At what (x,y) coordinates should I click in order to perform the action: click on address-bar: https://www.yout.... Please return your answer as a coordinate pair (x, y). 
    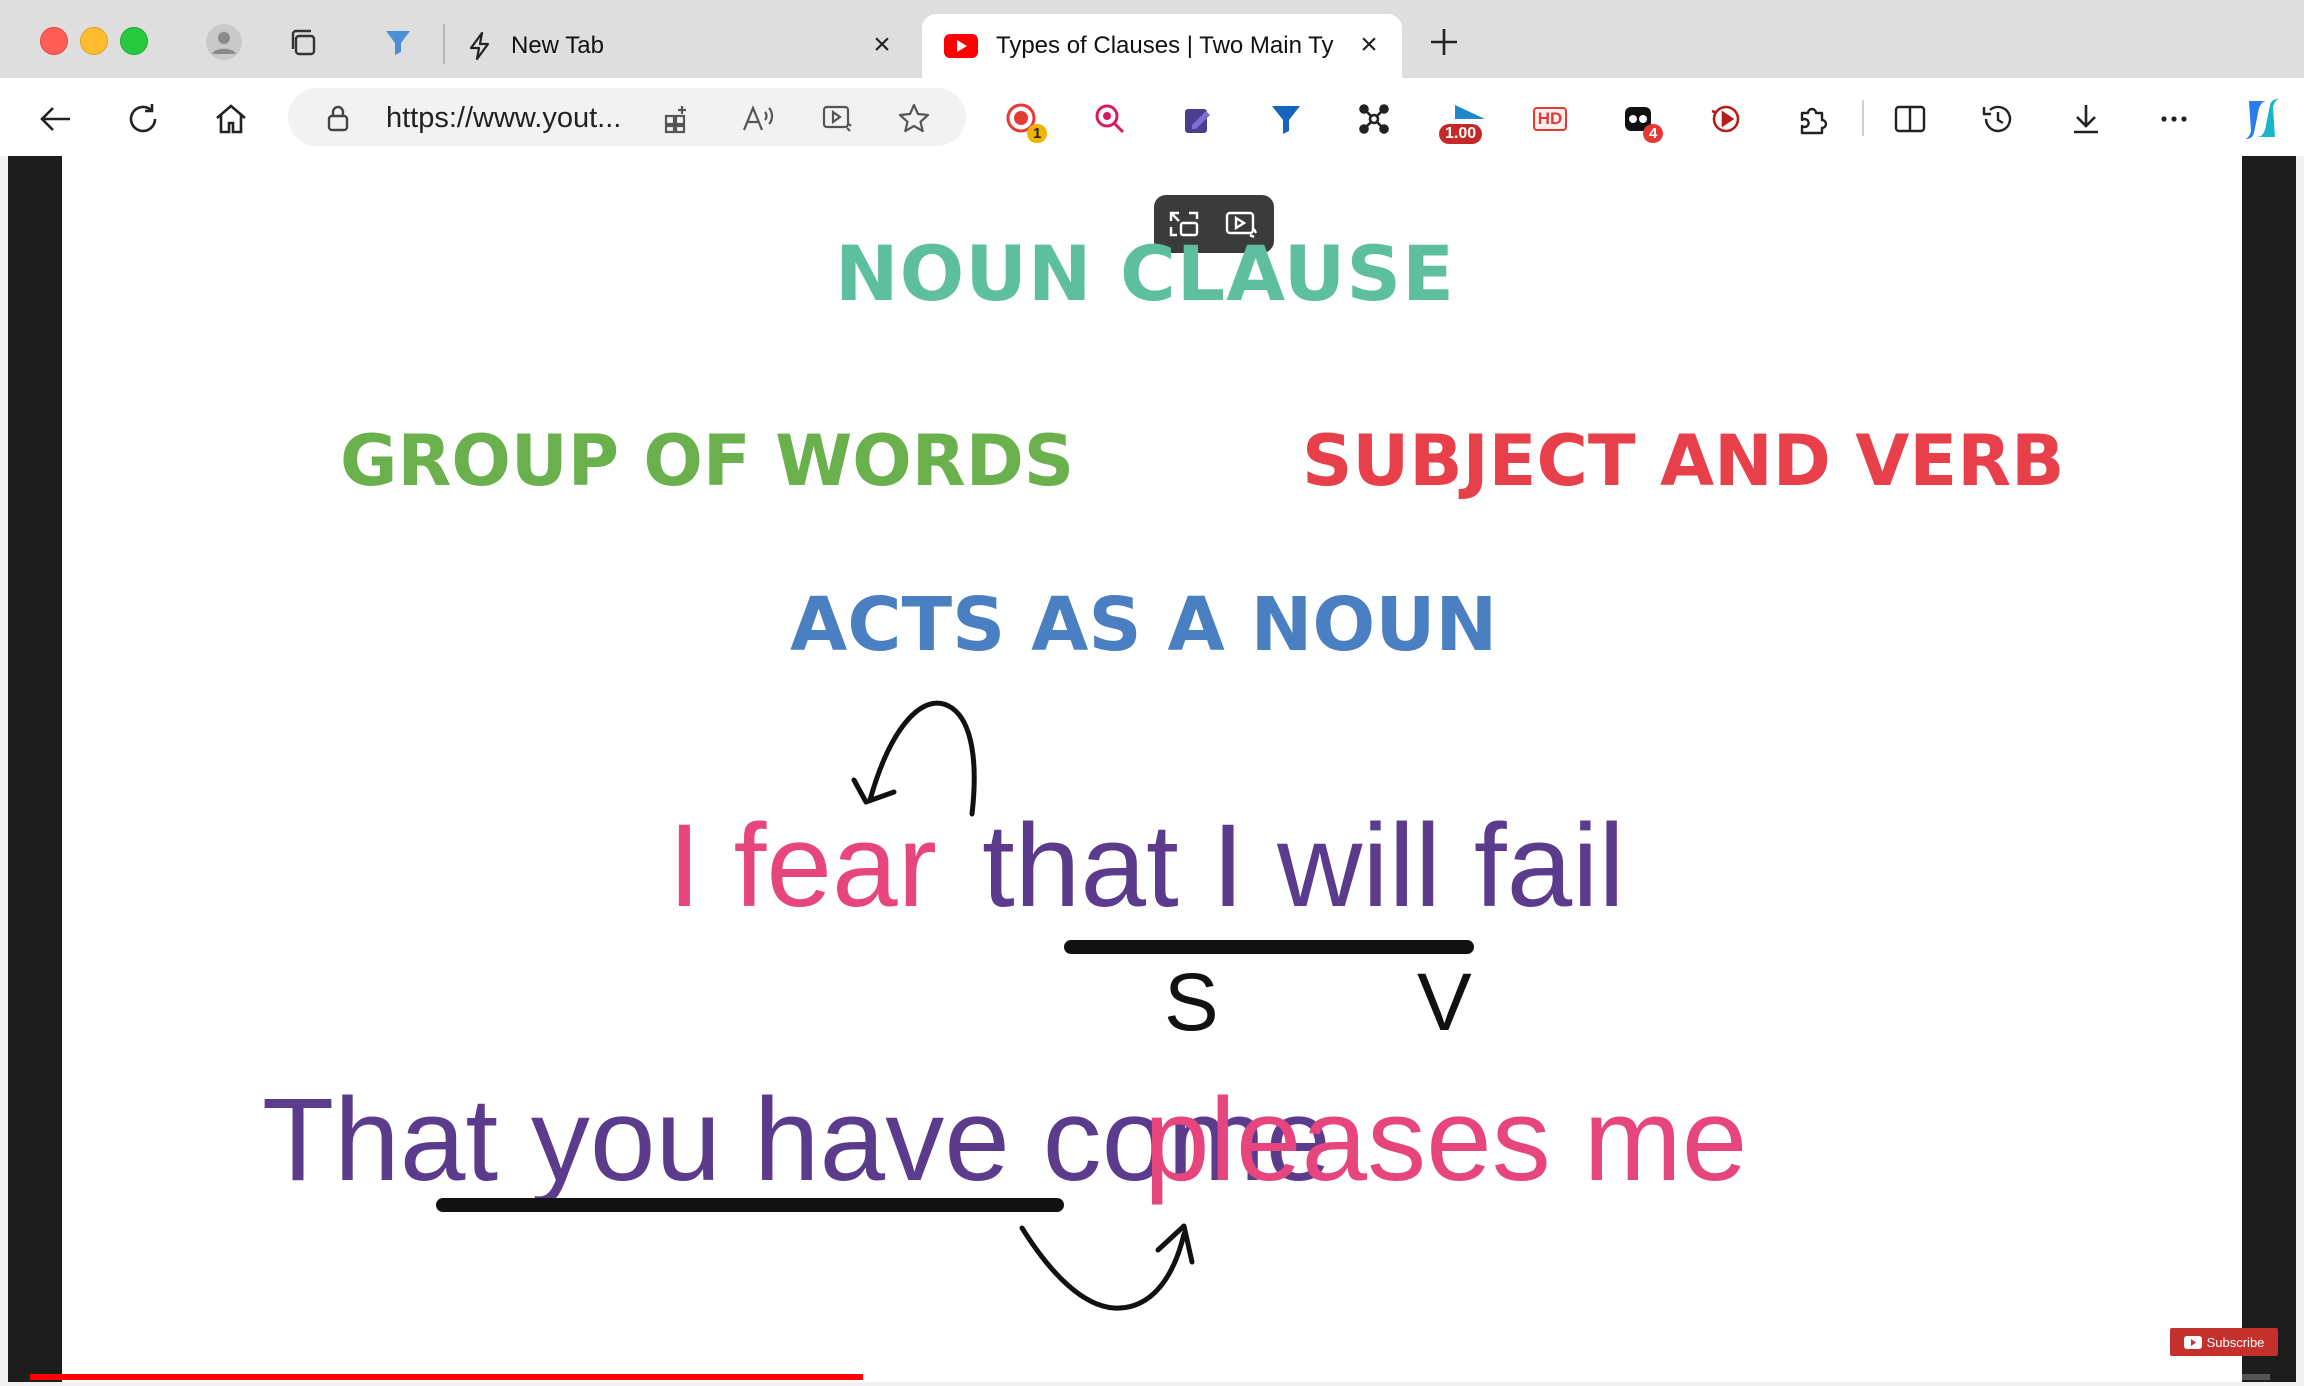
    Looking at the image, I should click on (627, 117).